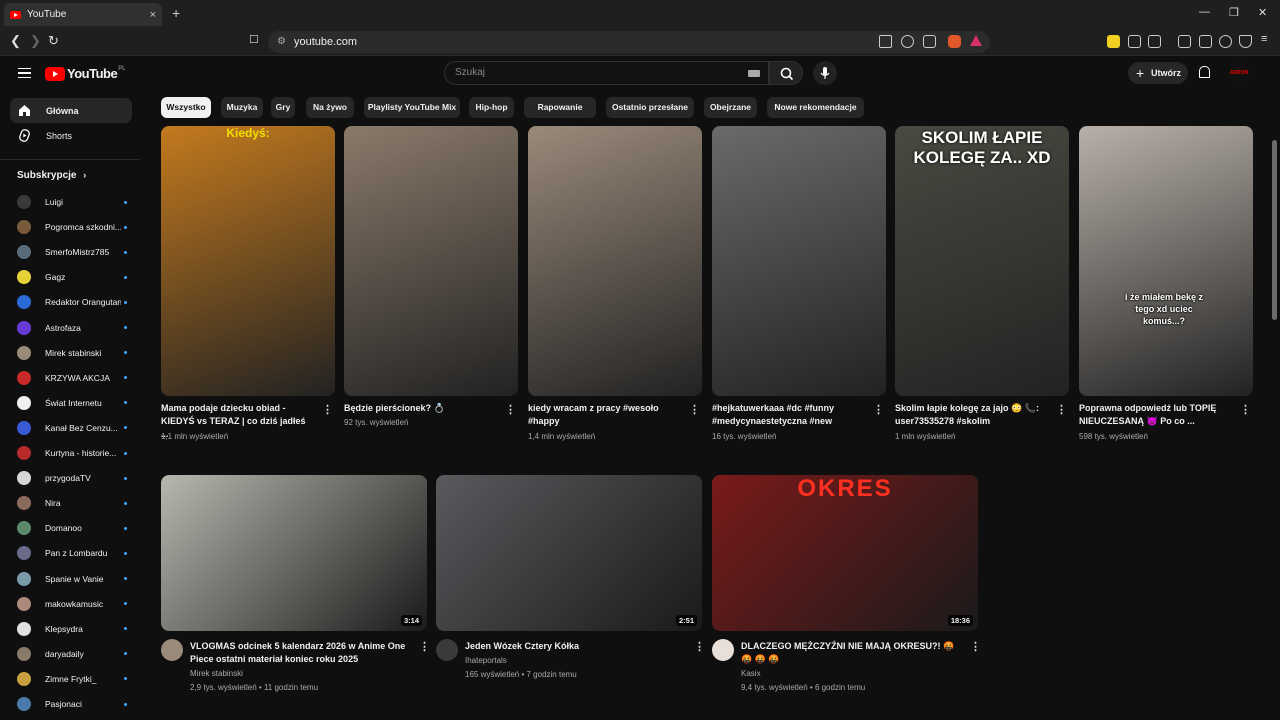  I want to click on subscription-item: SmerfoMistrz785, so click(72, 252).